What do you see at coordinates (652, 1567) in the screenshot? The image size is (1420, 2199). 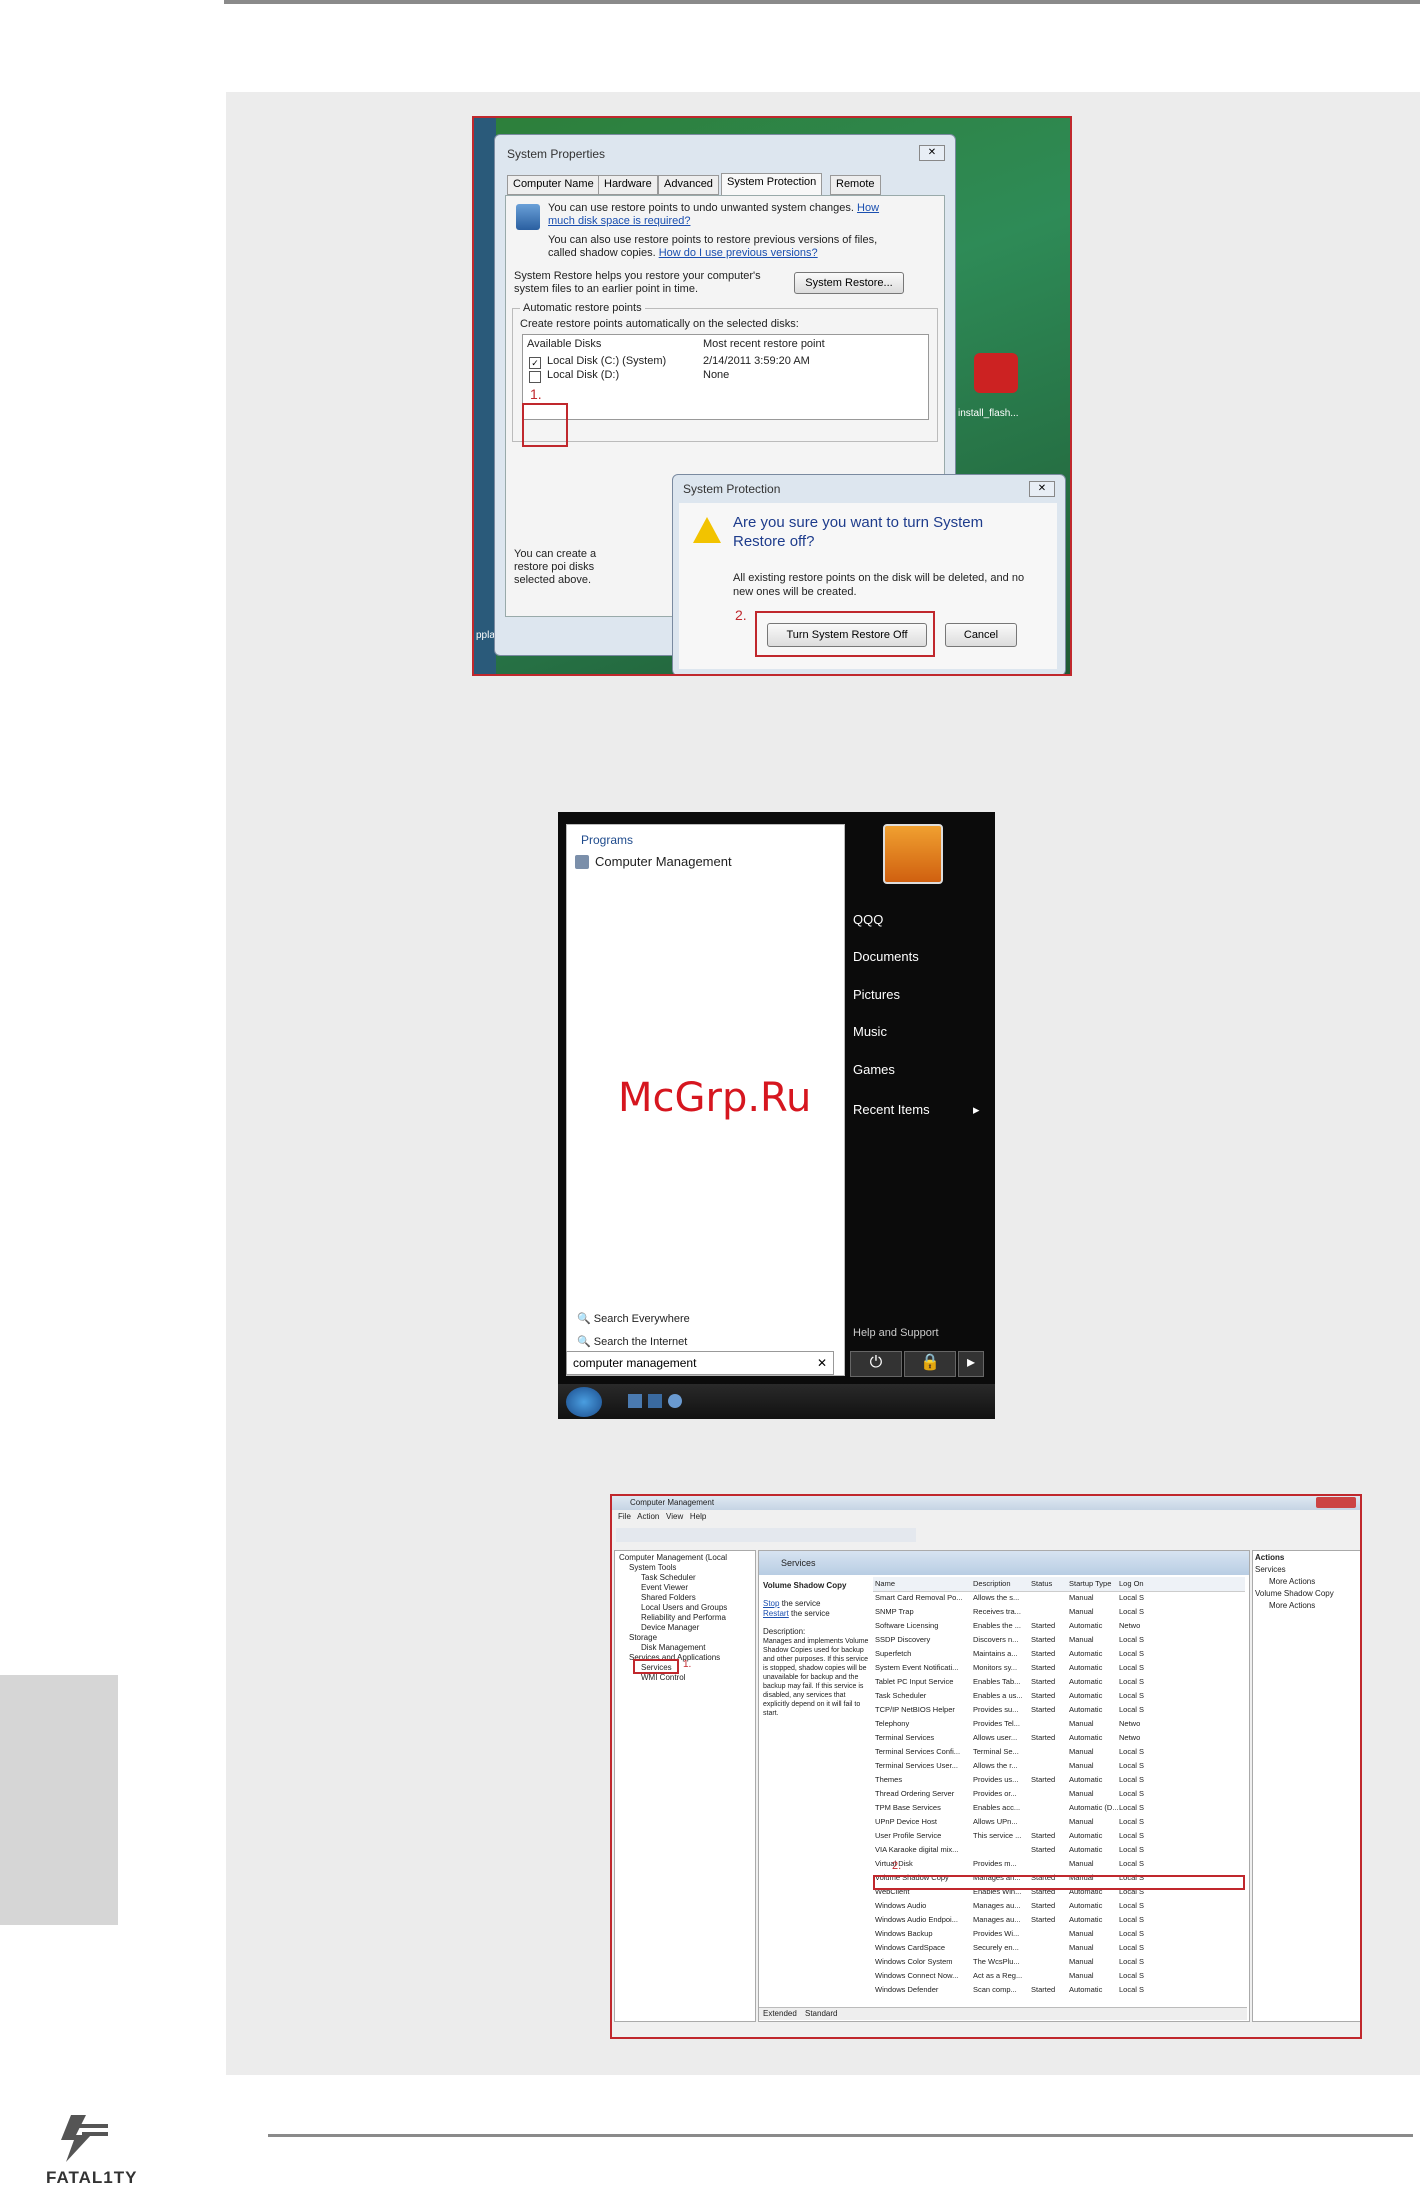 I see `tree-system-tools: System Tools` at bounding box center [652, 1567].